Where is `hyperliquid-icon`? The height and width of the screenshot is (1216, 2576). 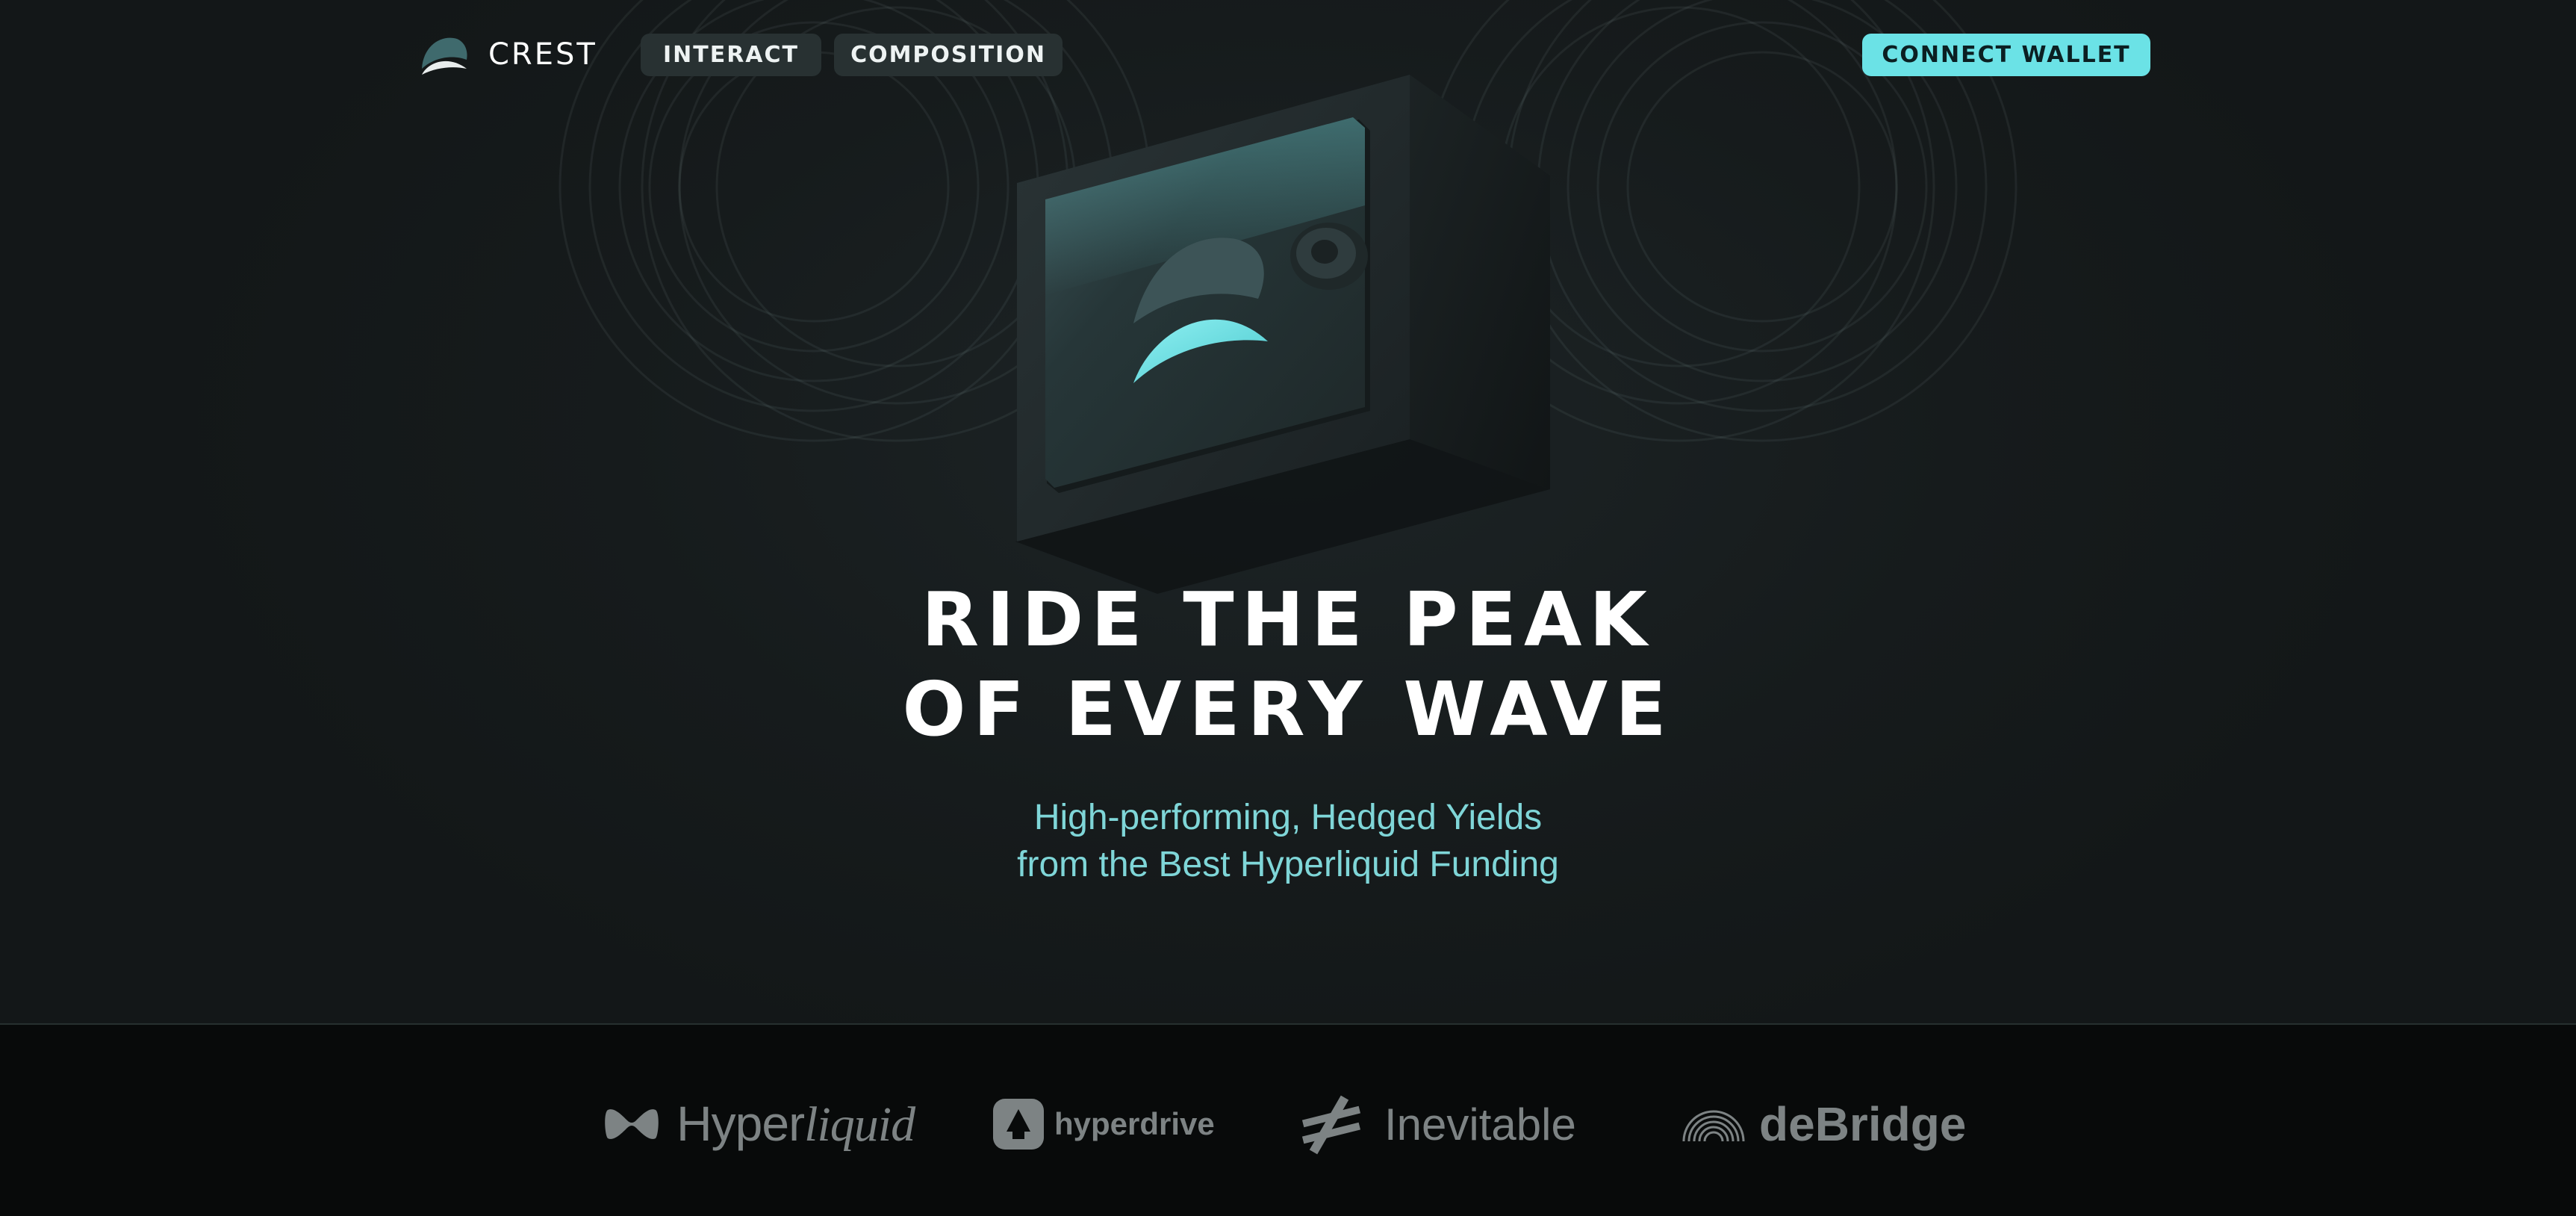 hyperliquid-icon is located at coordinates (632, 1124).